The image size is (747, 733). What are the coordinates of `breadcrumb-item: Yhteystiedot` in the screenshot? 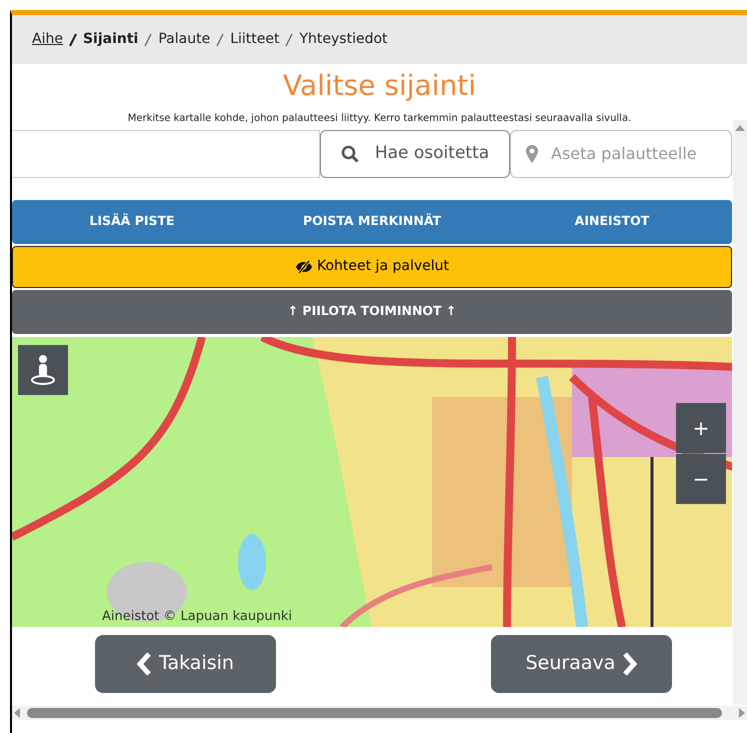 It's located at (343, 39).